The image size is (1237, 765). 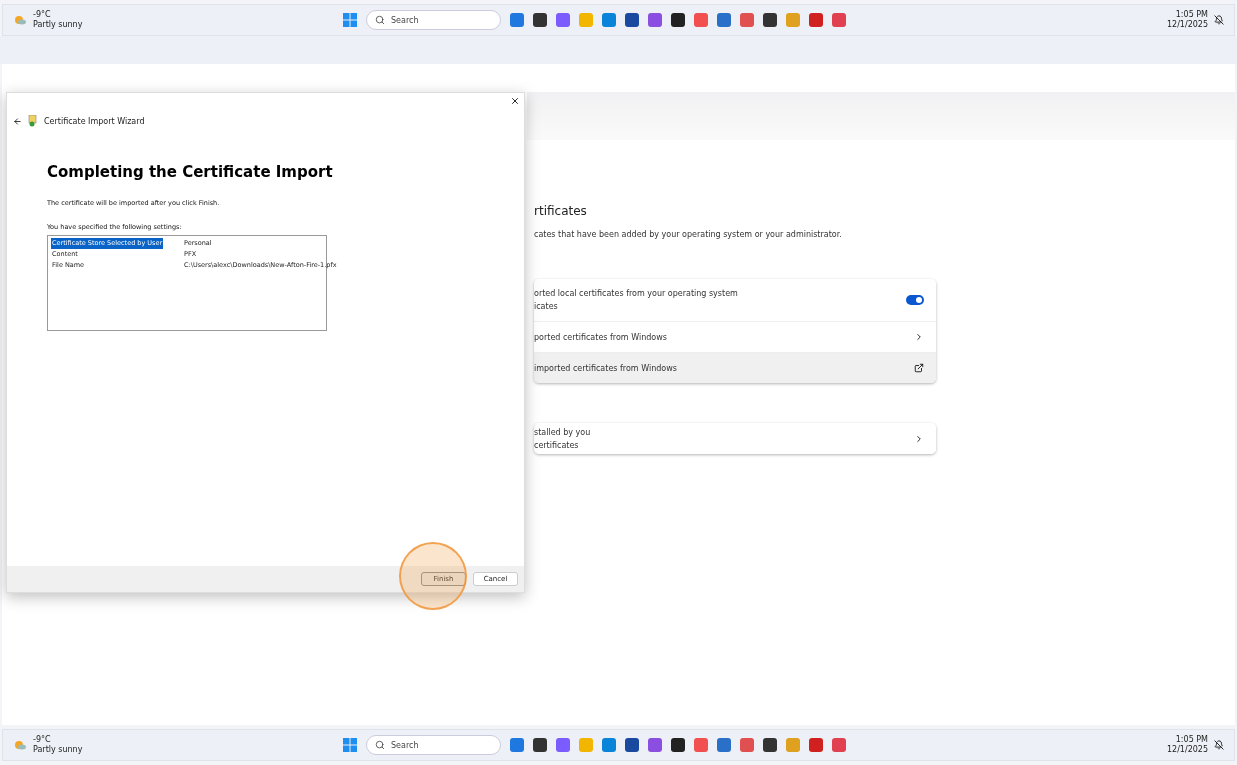 What do you see at coordinates (190, 173) in the screenshot?
I see `wizard-heading: Completing the Certificate Import` at bounding box center [190, 173].